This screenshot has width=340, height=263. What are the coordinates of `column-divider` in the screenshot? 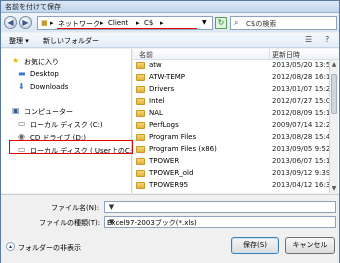 It's located at (269, 54).